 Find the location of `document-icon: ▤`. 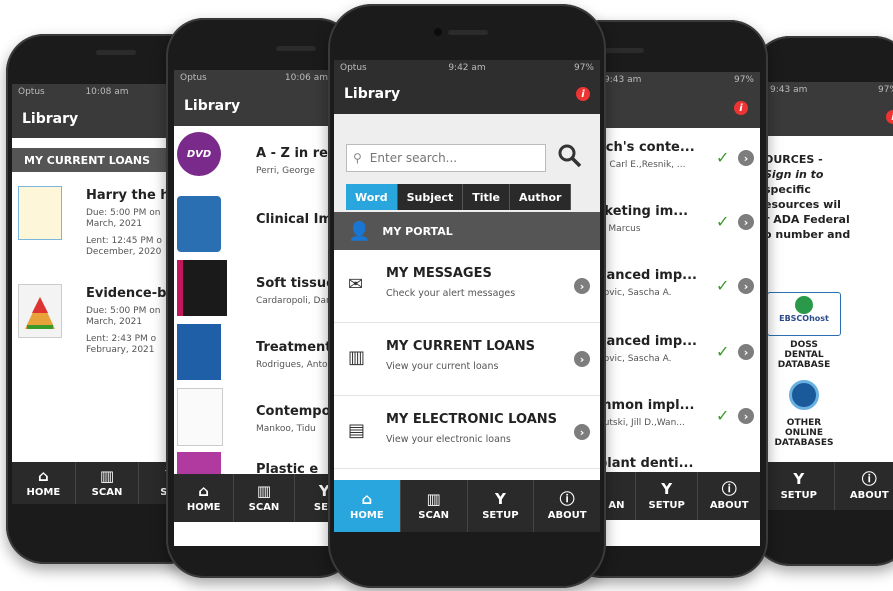

document-icon: ▤ is located at coordinates (357, 430).